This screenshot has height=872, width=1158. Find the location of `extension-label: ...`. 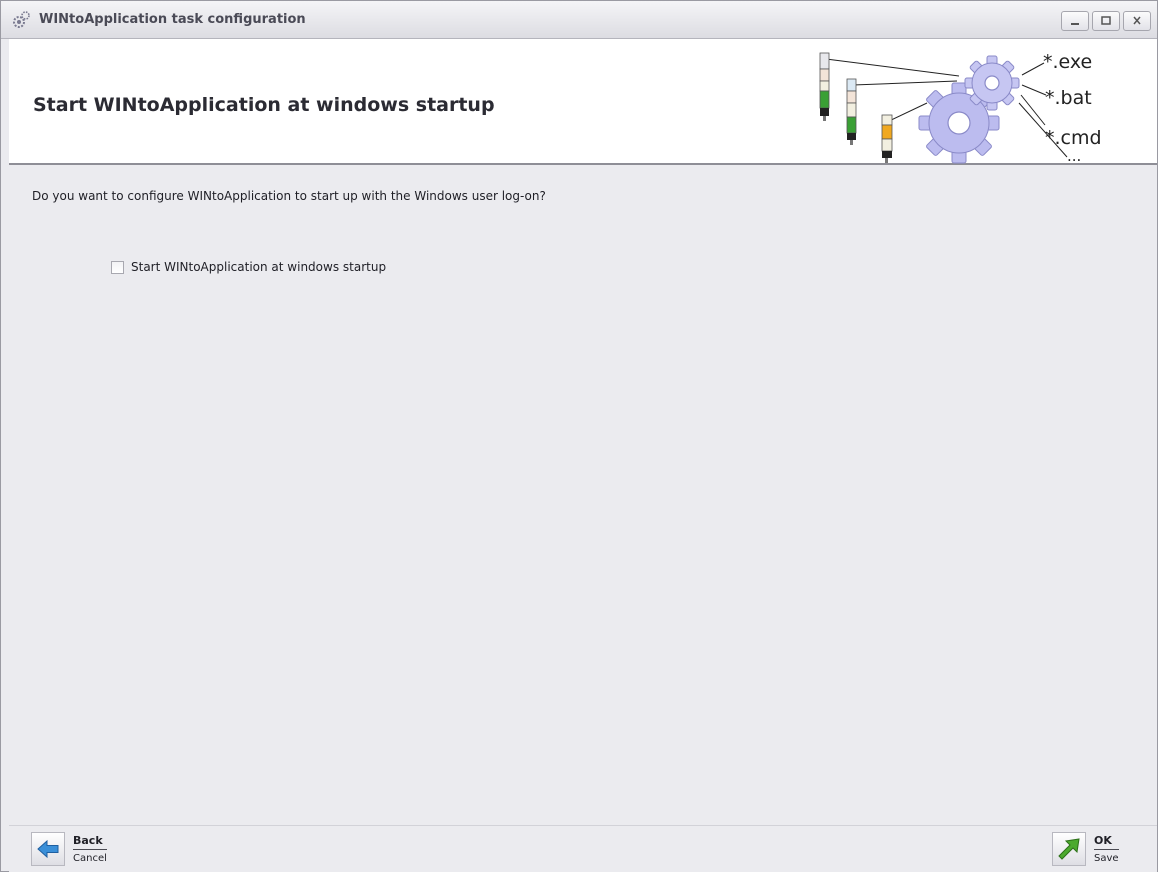

extension-label: ... is located at coordinates (1074, 156).